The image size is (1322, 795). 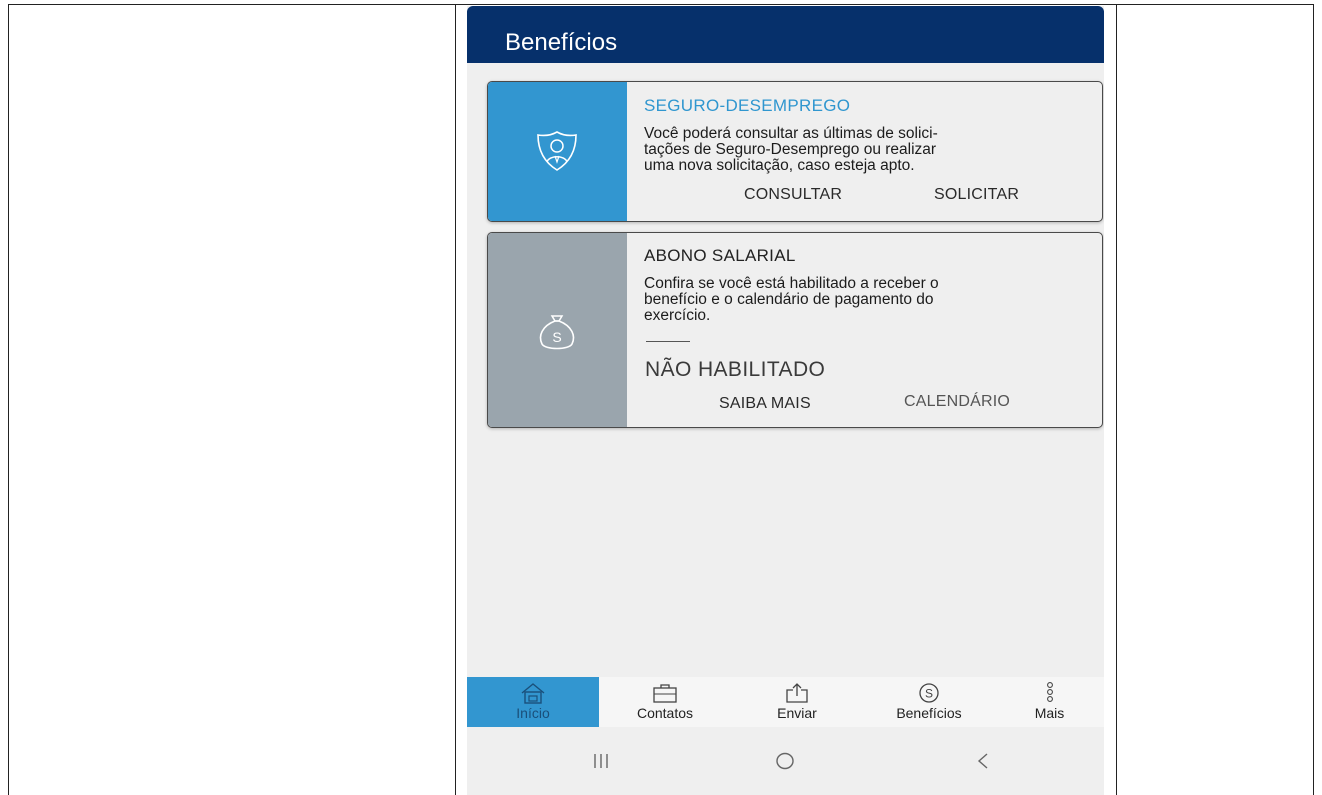 I want to click on card-title: ABONO SALARIAL, so click(x=720, y=255).